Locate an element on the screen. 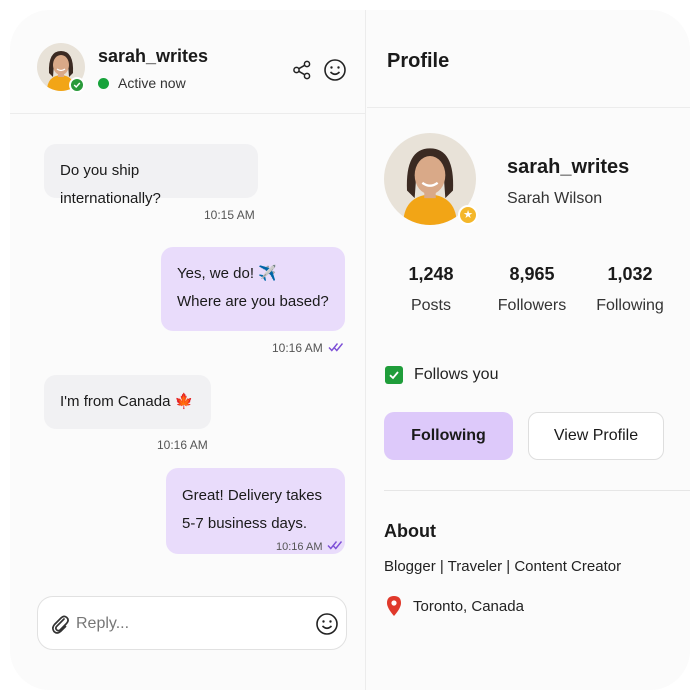 The image size is (700, 700). online-status-dot is located at coordinates (103, 83).